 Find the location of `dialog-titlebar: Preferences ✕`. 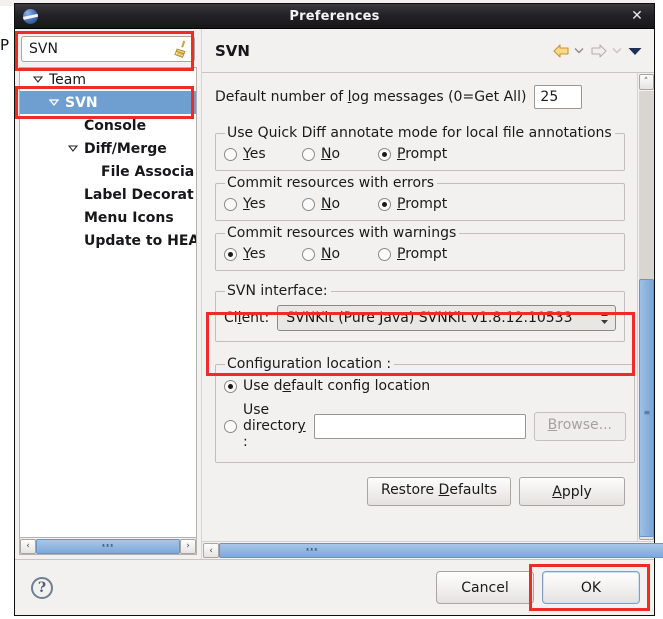

dialog-titlebar: Preferences ✕ is located at coordinates (334, 16).